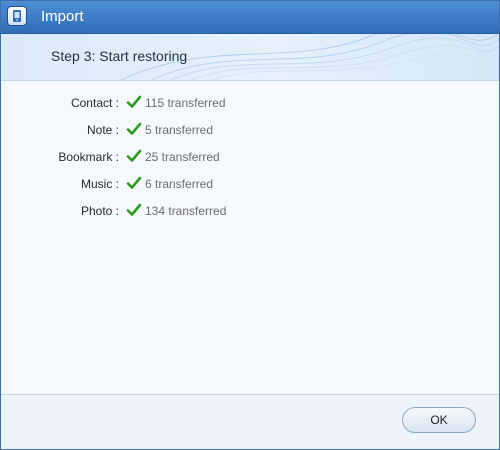 This screenshot has height=450, width=500. Describe the element at coordinates (186, 211) in the screenshot. I see `result-value: 134 transferred` at that location.